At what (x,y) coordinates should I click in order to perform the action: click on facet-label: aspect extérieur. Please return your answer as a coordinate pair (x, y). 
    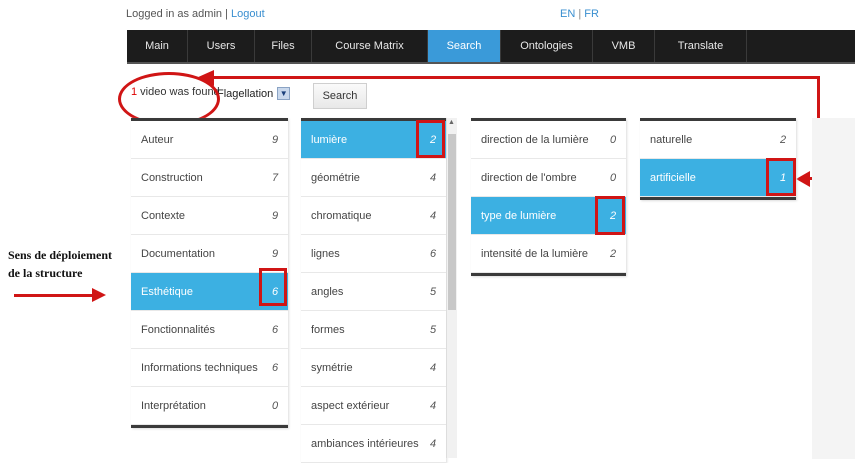
    Looking at the image, I should click on (350, 405).